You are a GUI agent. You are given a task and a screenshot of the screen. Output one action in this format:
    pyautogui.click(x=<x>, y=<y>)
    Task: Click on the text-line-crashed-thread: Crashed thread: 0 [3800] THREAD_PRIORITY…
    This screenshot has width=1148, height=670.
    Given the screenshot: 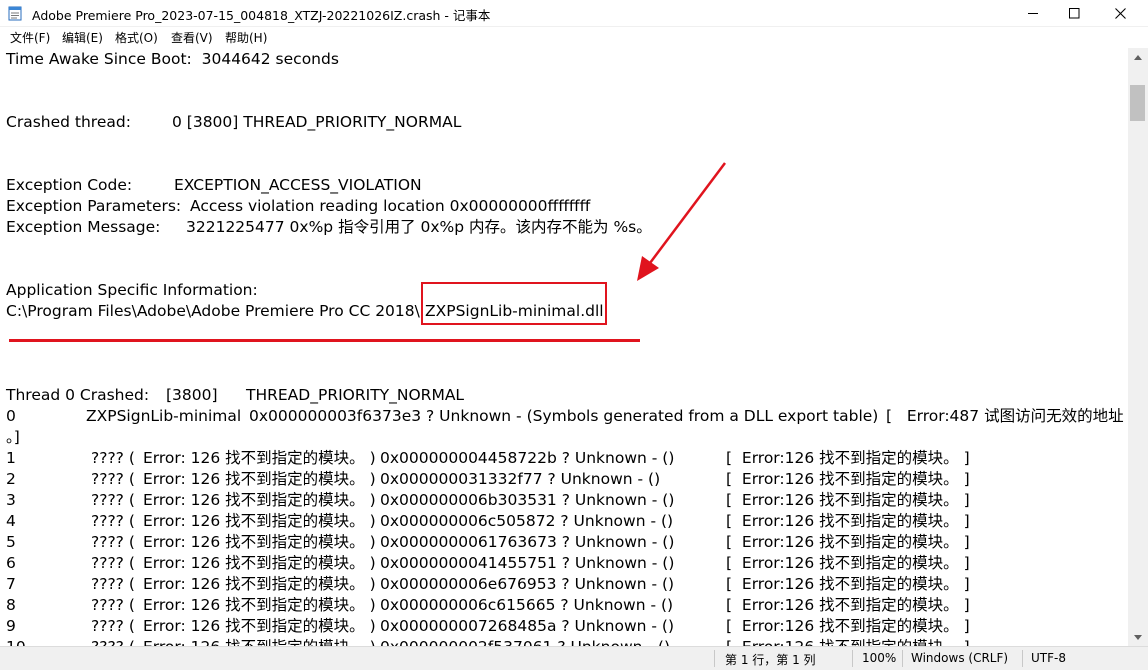 What is the action you would take?
    pyautogui.click(x=233, y=122)
    